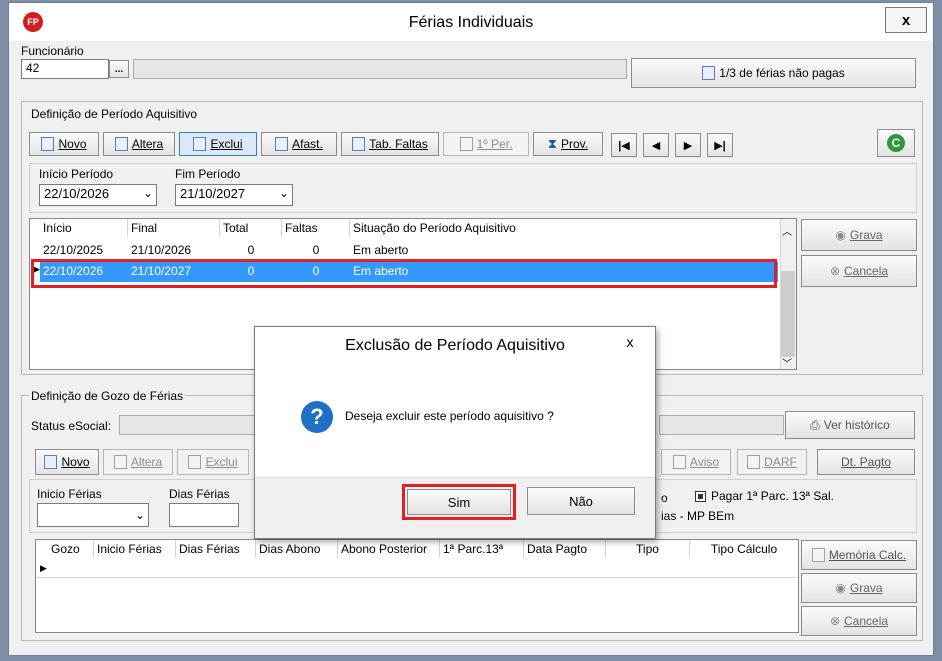  What do you see at coordinates (161, 250) in the screenshot?
I see `table-row: 21/10/2026` at bounding box center [161, 250].